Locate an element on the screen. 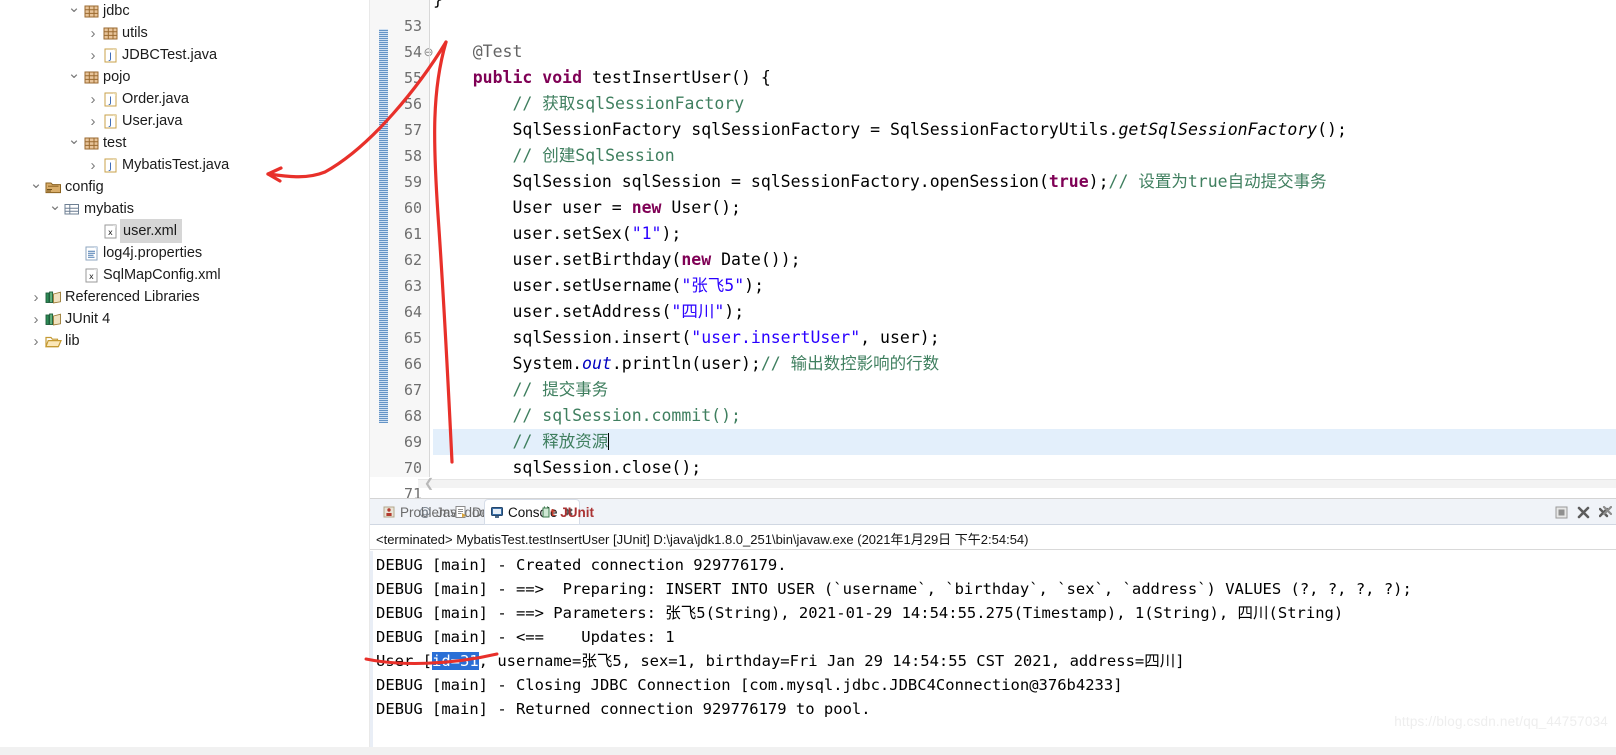 The width and height of the screenshot is (1616, 755). tree-item-label: user.xml is located at coordinates (151, 231).